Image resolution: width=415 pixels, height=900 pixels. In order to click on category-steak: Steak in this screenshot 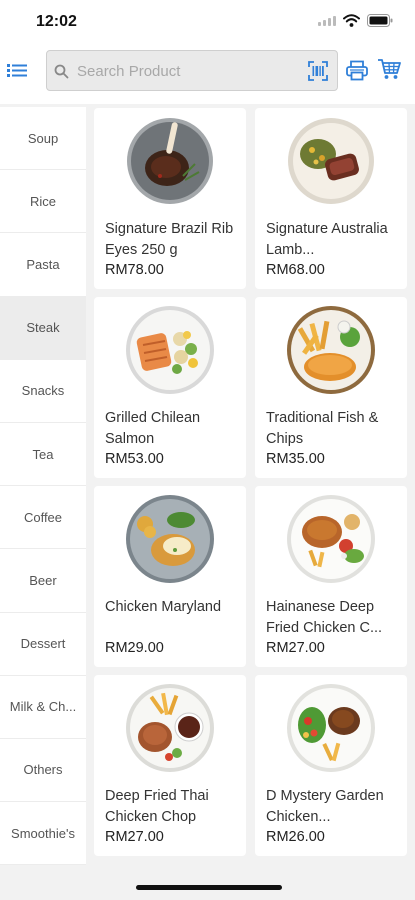, I will do `click(43, 328)`.